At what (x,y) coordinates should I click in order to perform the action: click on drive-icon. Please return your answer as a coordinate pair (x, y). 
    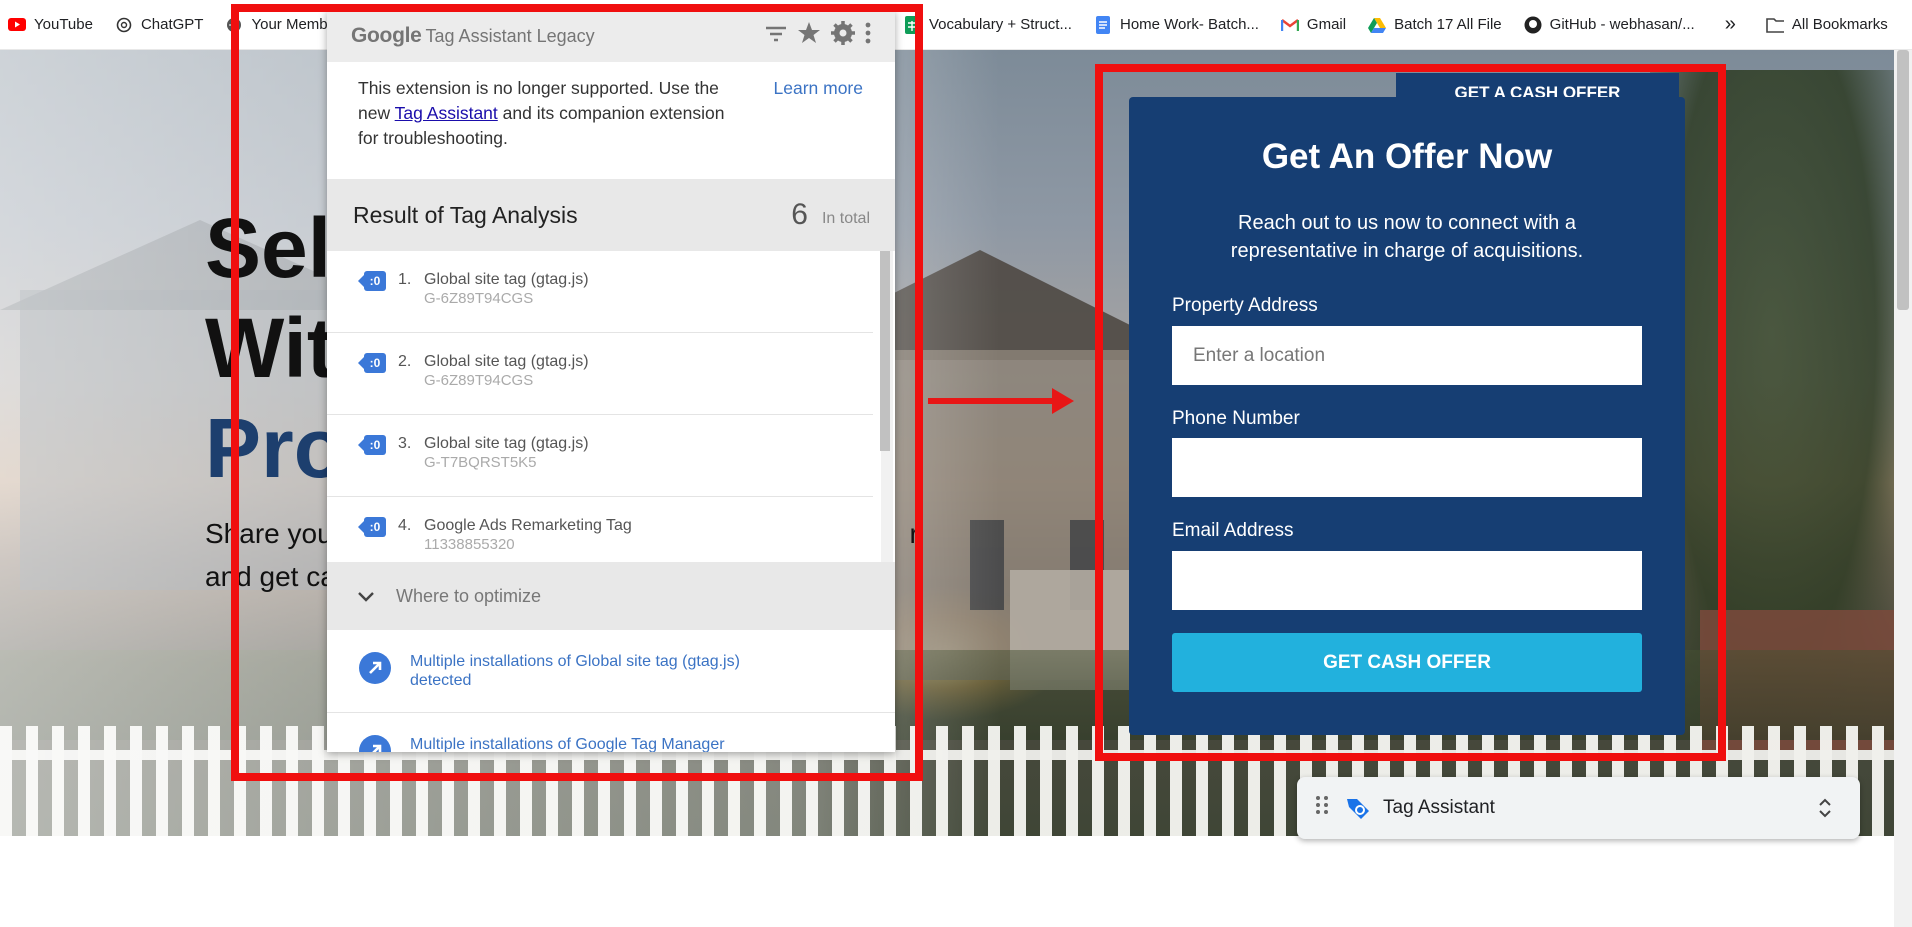
    Looking at the image, I should click on (1377, 25).